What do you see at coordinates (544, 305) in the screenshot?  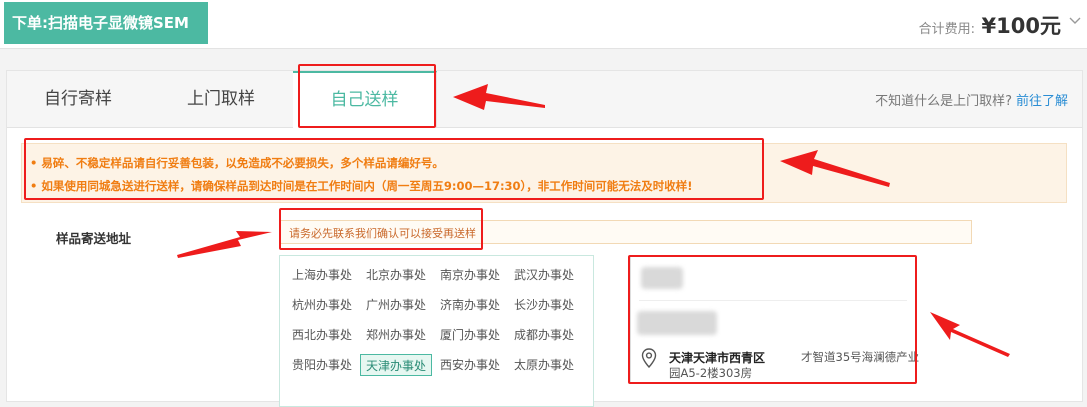 I see `office-changsha: 长沙办事处` at bounding box center [544, 305].